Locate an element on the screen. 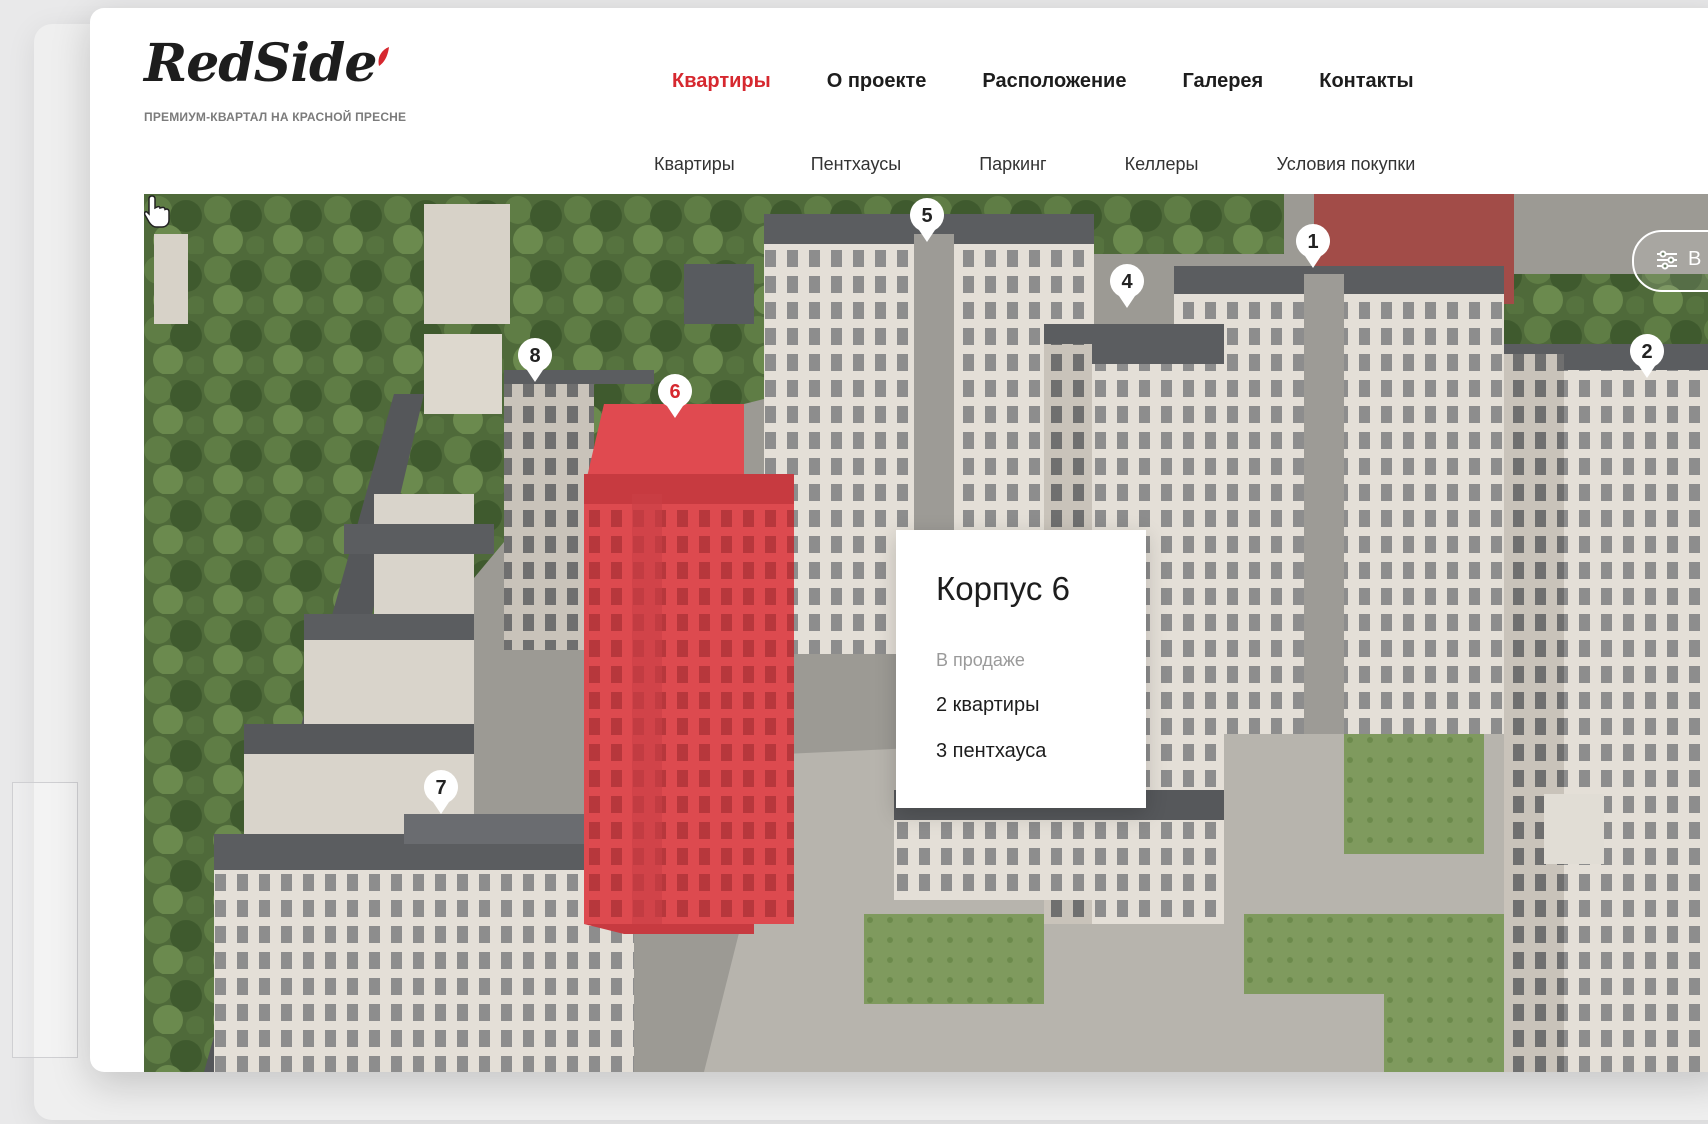  building-marker-4: 4 is located at coordinates (1127, 287).